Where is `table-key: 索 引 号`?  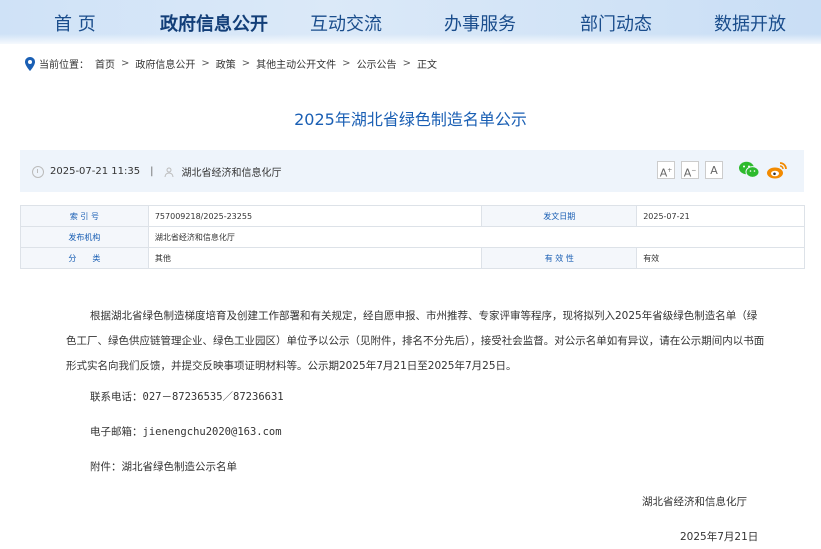
table-key: 索 引 号 is located at coordinates (84, 216).